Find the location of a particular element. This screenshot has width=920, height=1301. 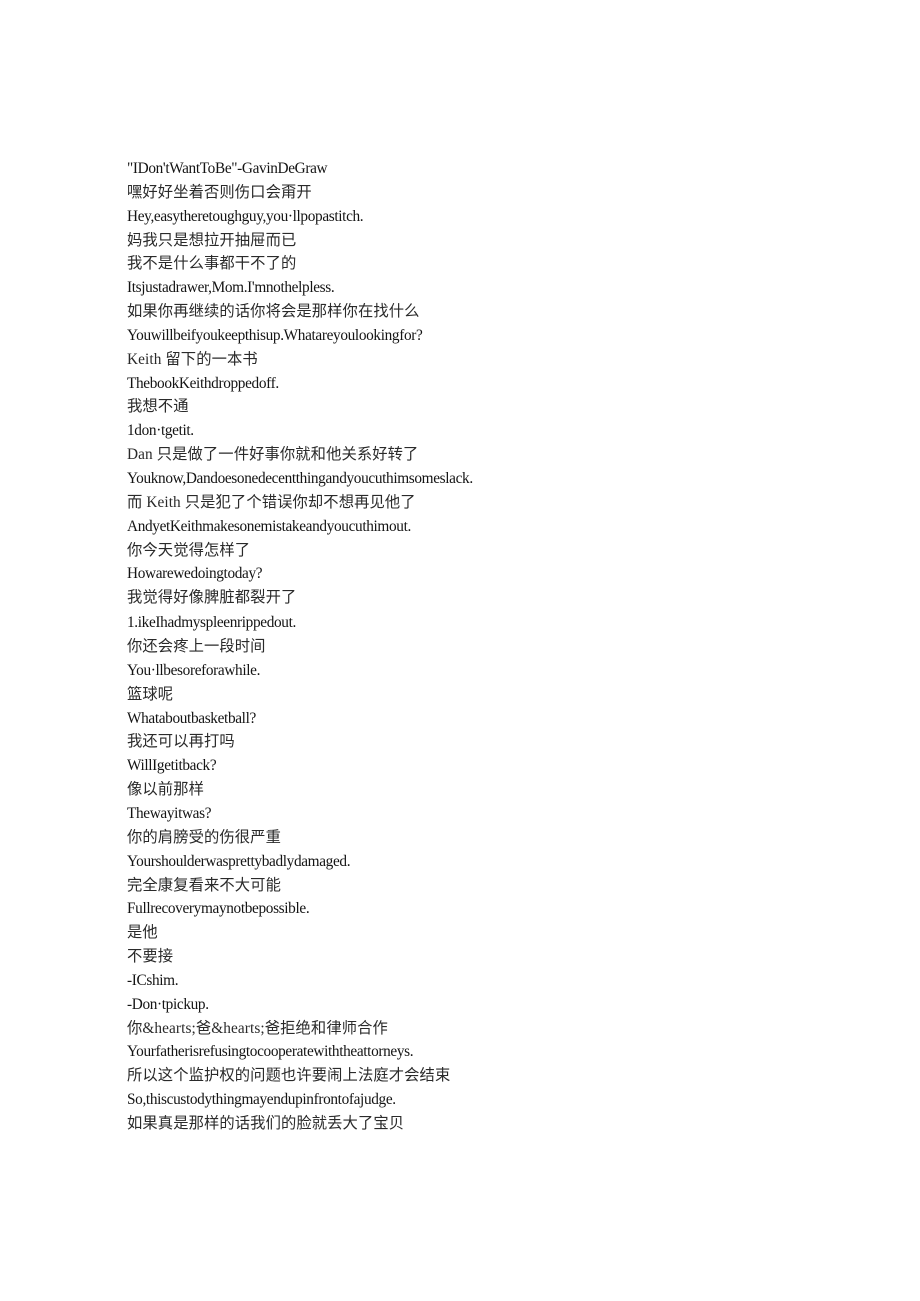

transcript-line: ThebookKeithdroppedoff. is located at coordinates (203, 383).